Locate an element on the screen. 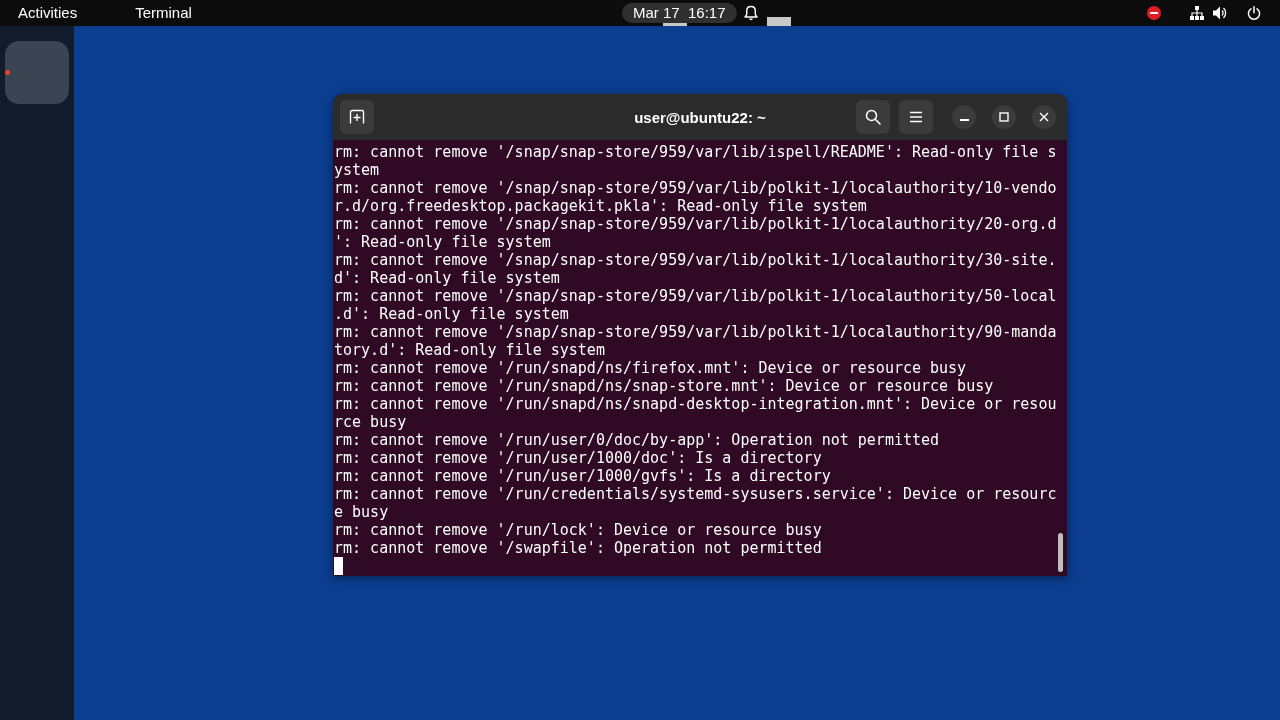 The image size is (1280, 720). terminal-line: rm: cannot remove '/run/user/0/doc/by-app': Operation not permitted is located at coordinates (637, 440).